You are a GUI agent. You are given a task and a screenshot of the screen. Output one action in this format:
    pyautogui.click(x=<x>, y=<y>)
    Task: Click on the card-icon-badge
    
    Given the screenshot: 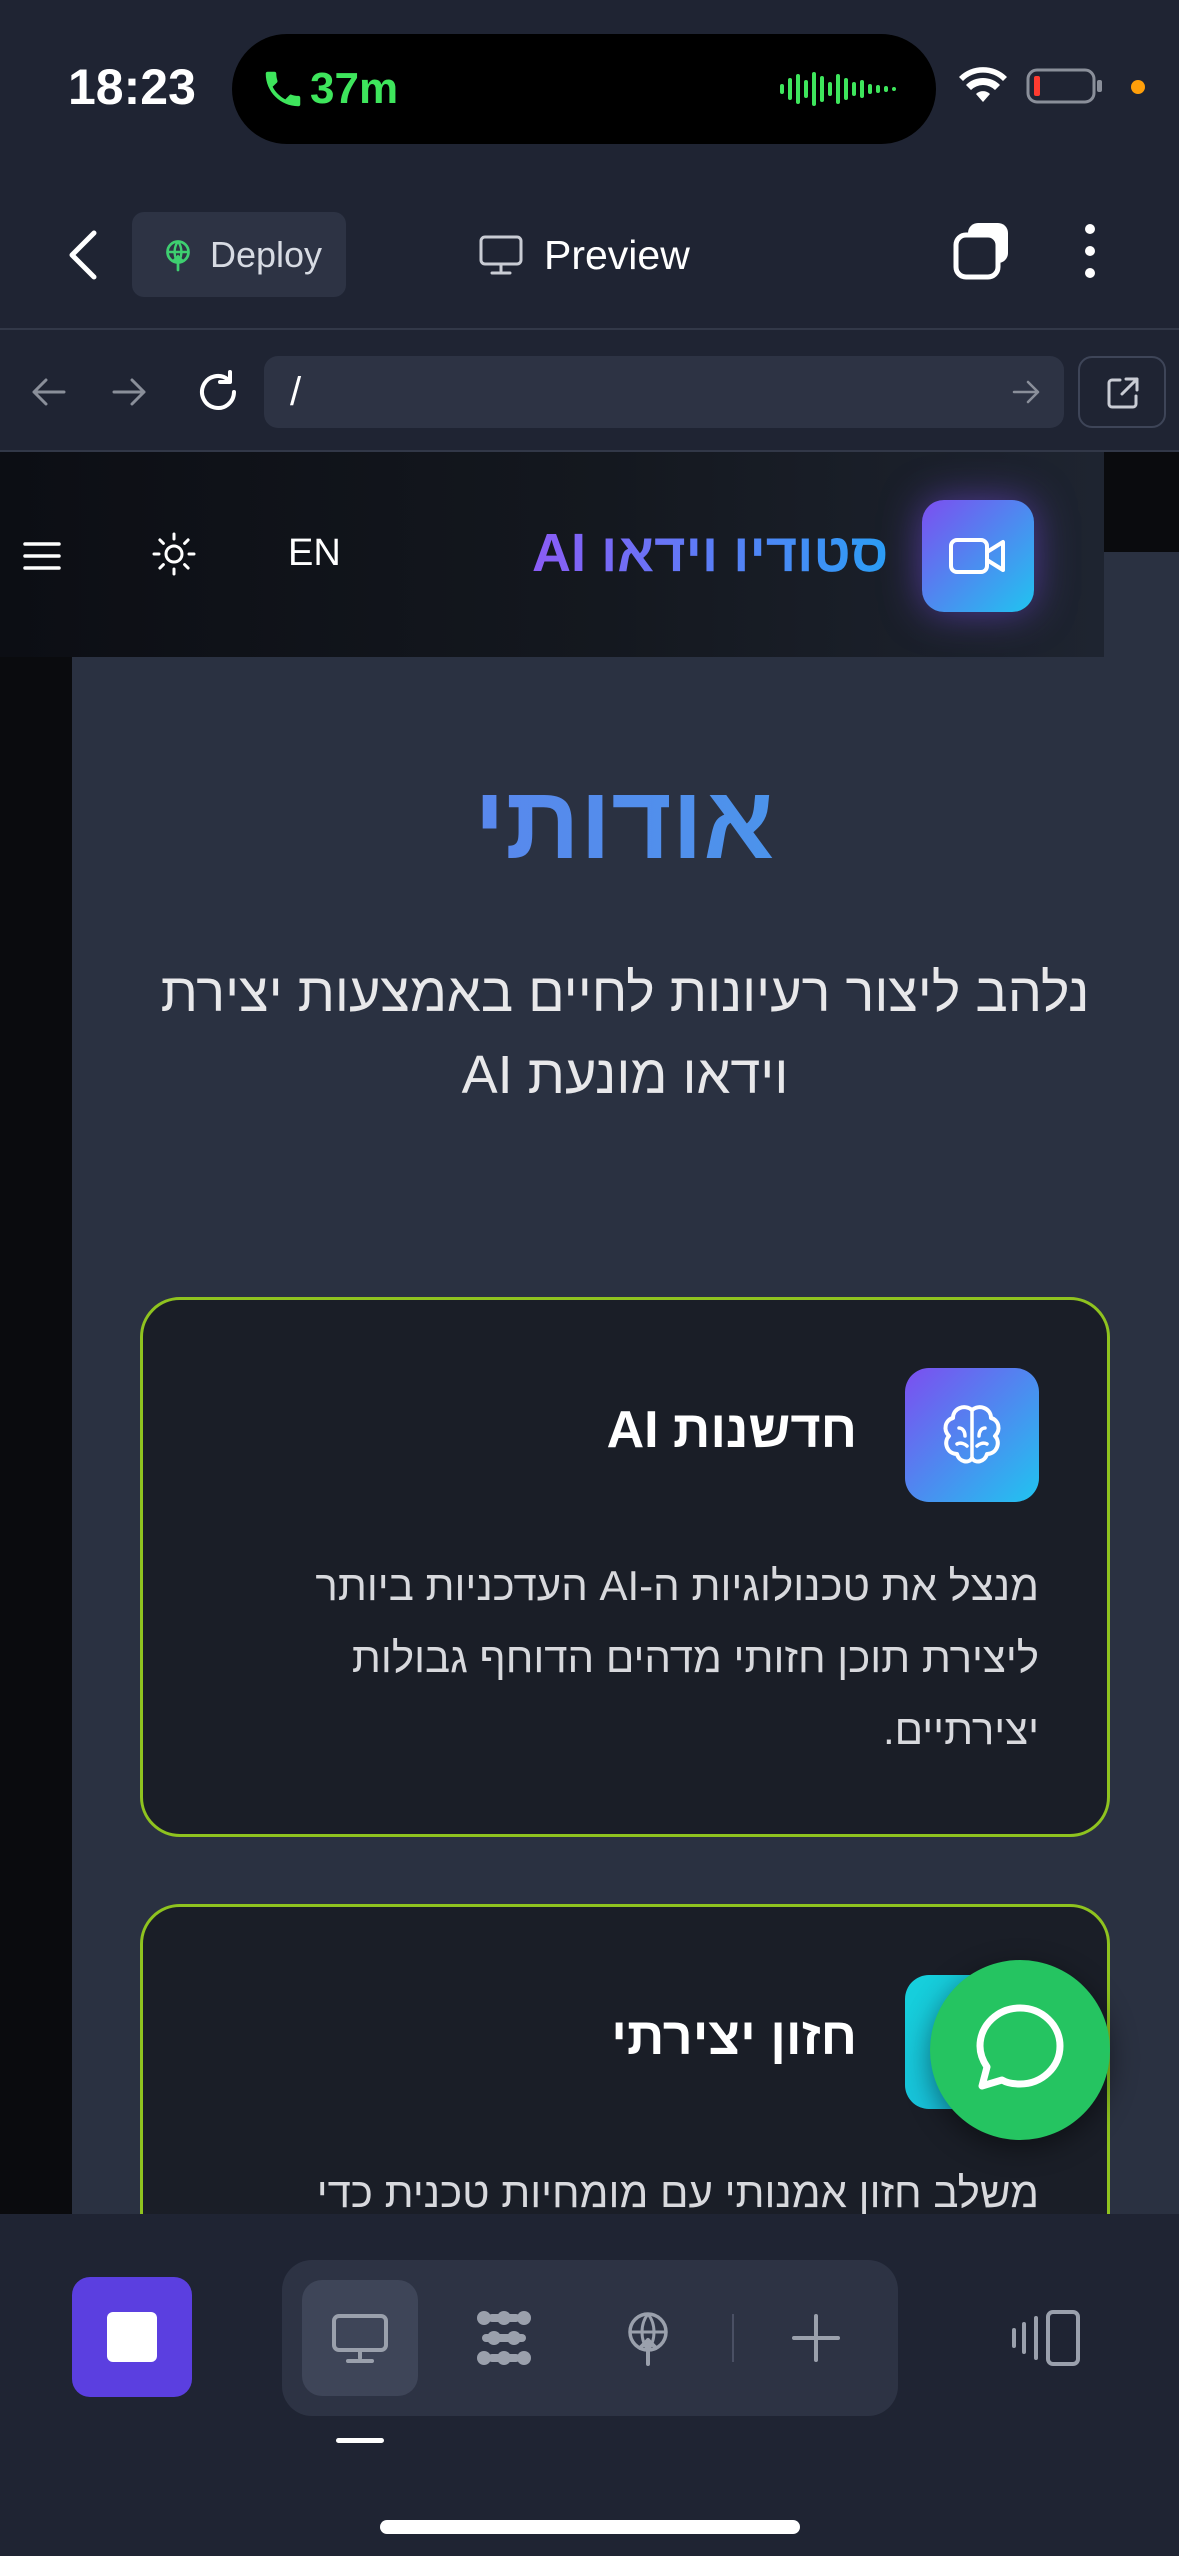 What is the action you would take?
    pyautogui.click(x=972, y=1435)
    